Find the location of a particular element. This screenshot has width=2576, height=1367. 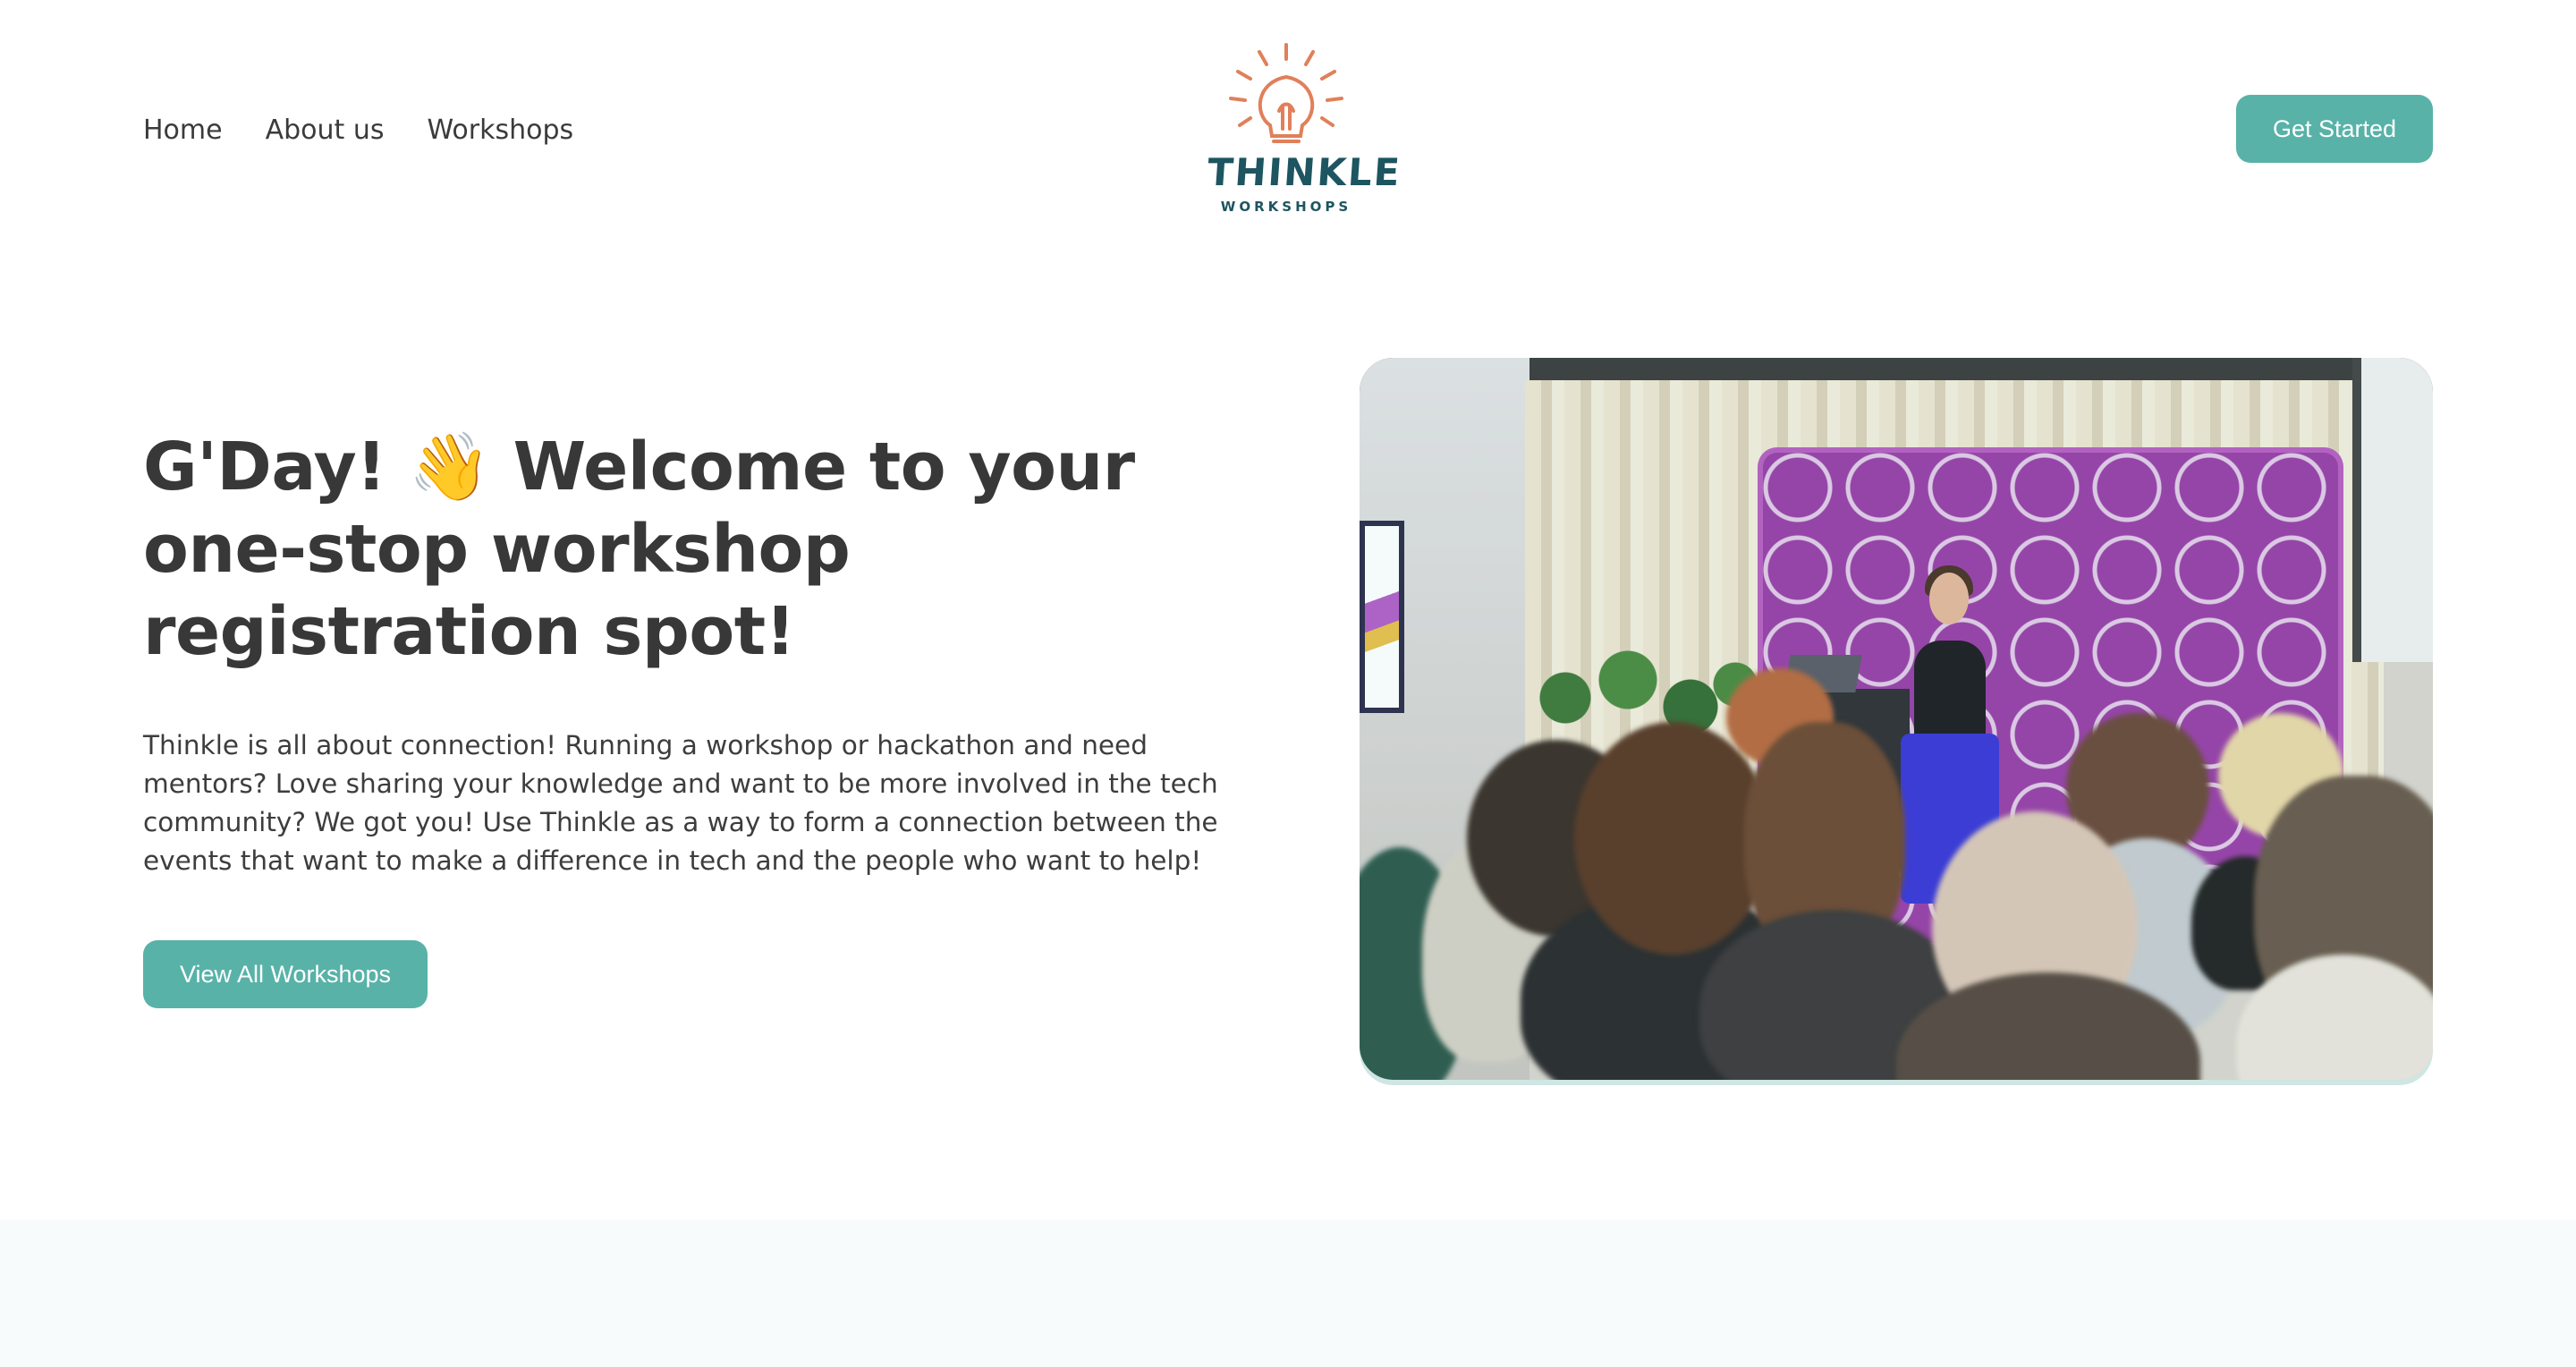

view-all-workshops-button: View All Workshops is located at coordinates (285, 974).